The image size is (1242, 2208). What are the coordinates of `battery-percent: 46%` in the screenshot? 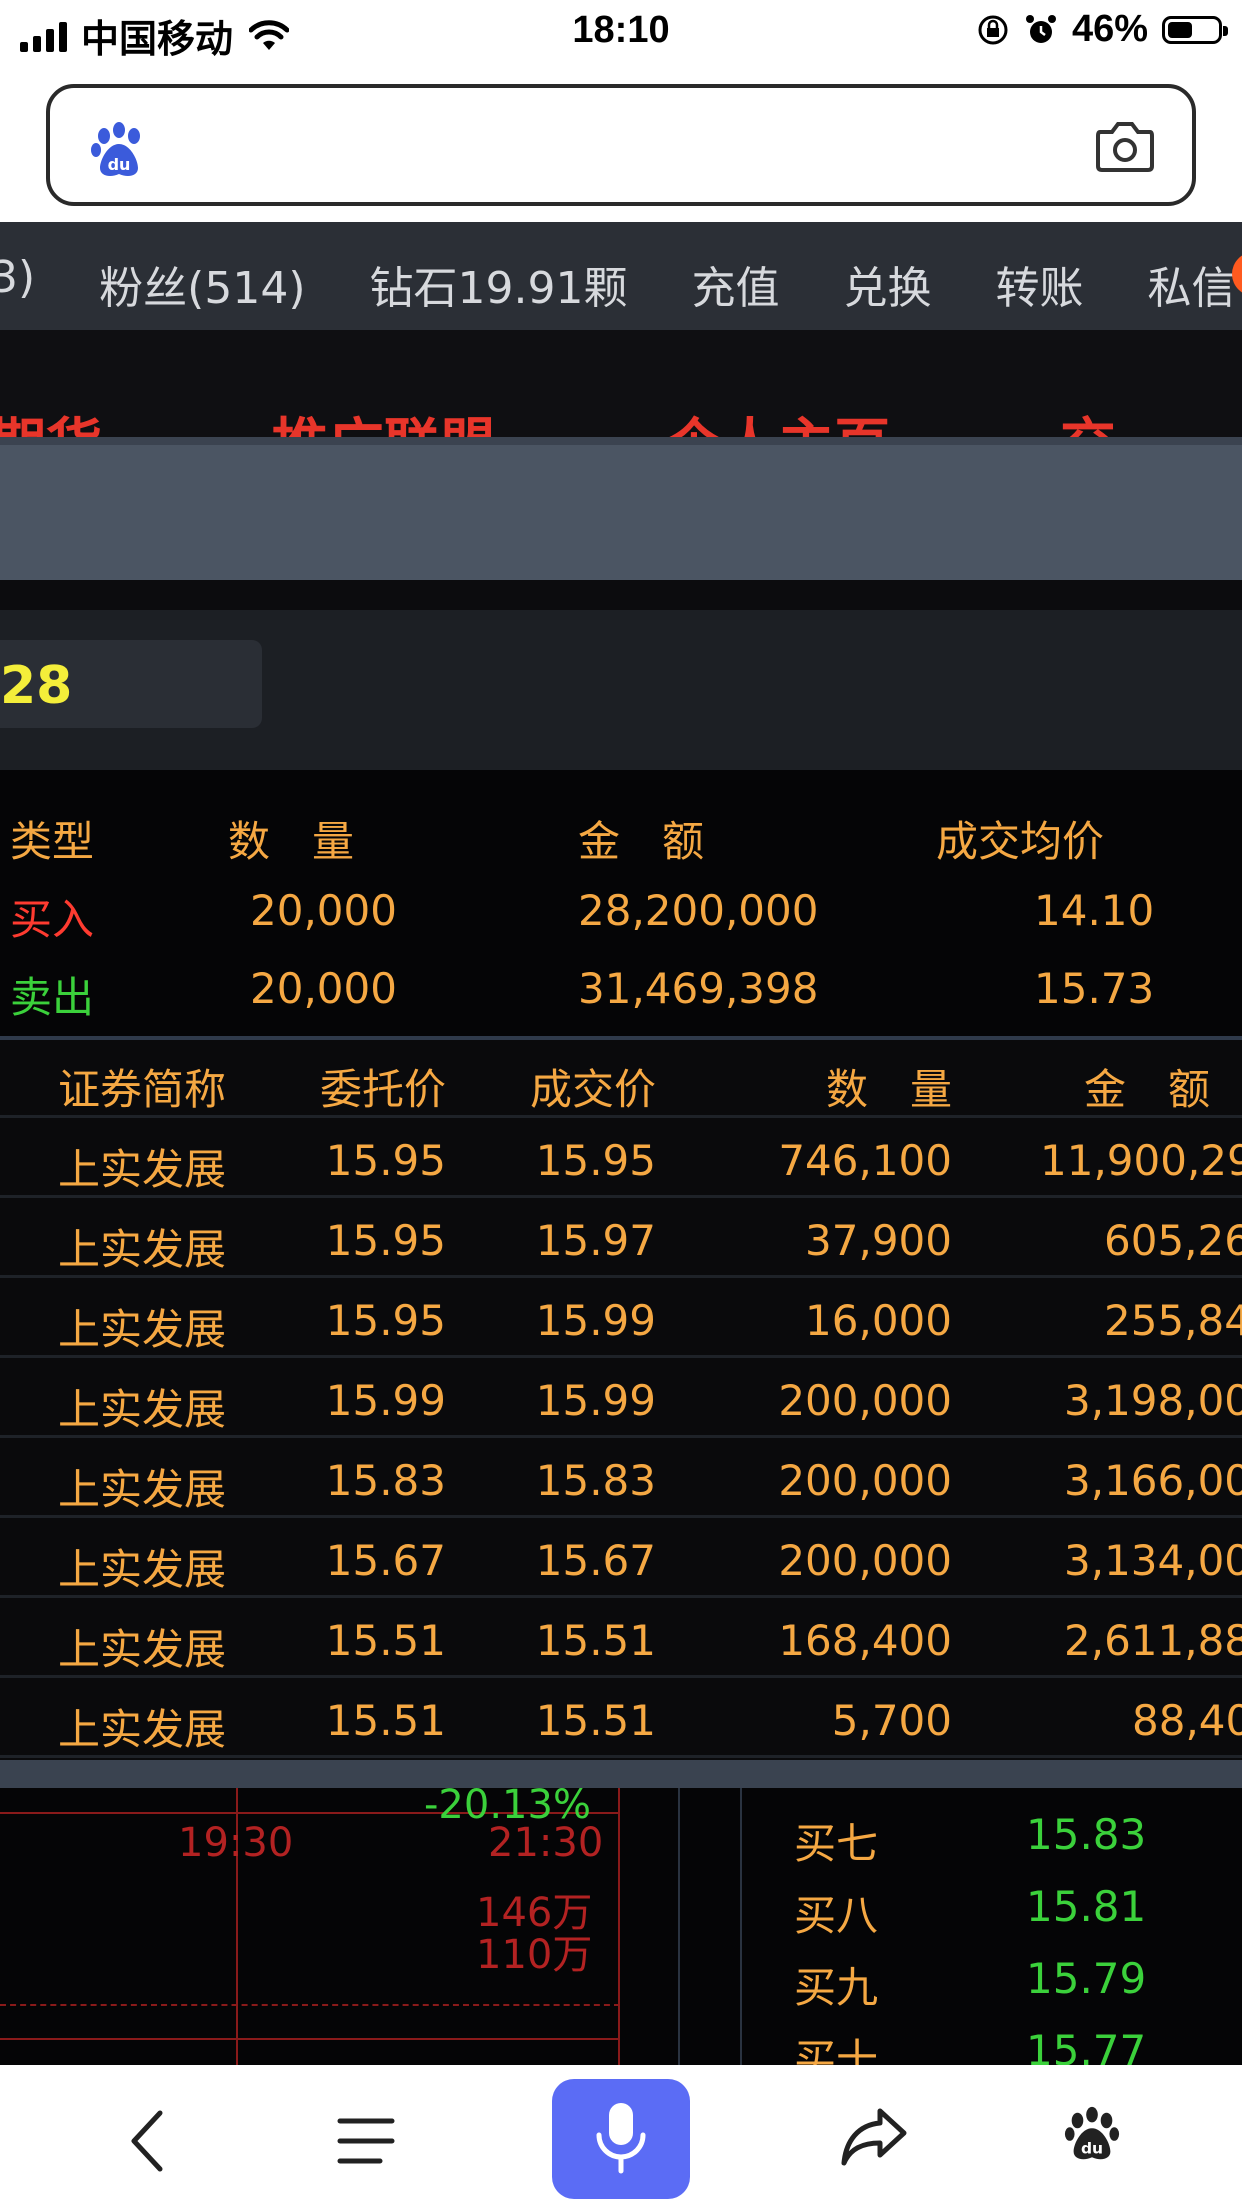 It's located at (1109, 29).